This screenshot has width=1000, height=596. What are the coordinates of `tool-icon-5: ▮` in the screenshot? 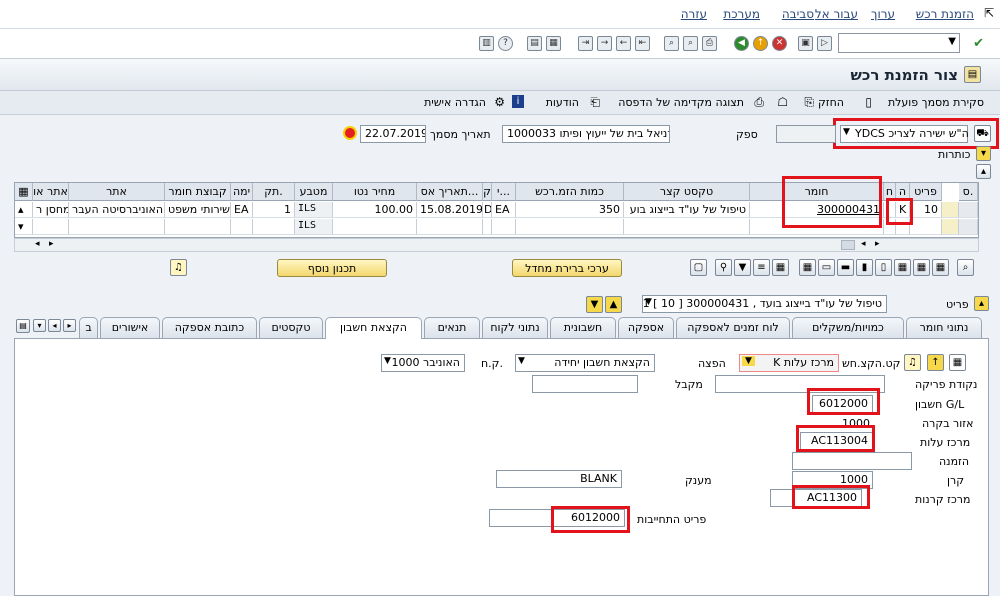 It's located at (864, 267).